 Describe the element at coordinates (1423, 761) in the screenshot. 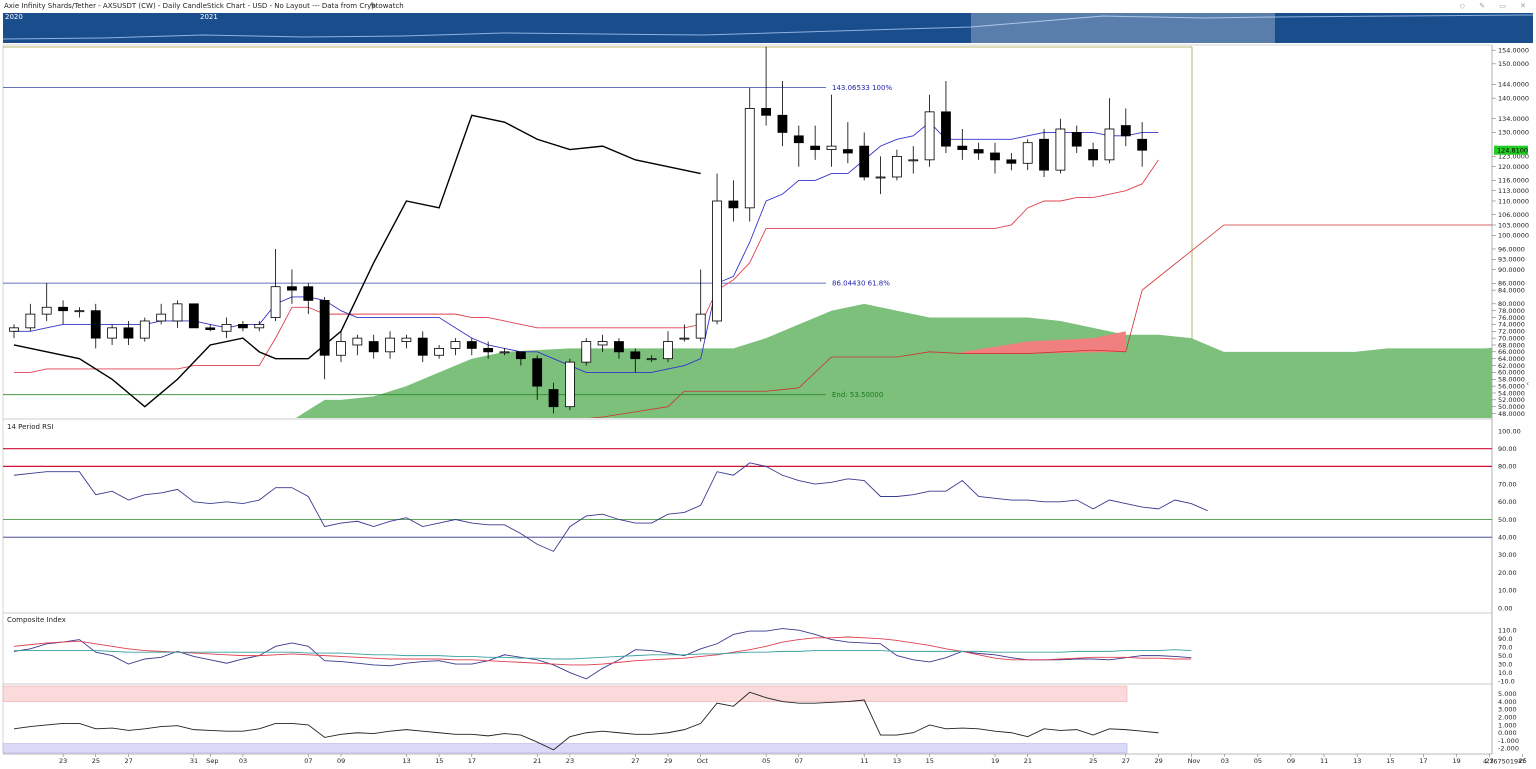

I see `date-tick-label: 17` at that location.